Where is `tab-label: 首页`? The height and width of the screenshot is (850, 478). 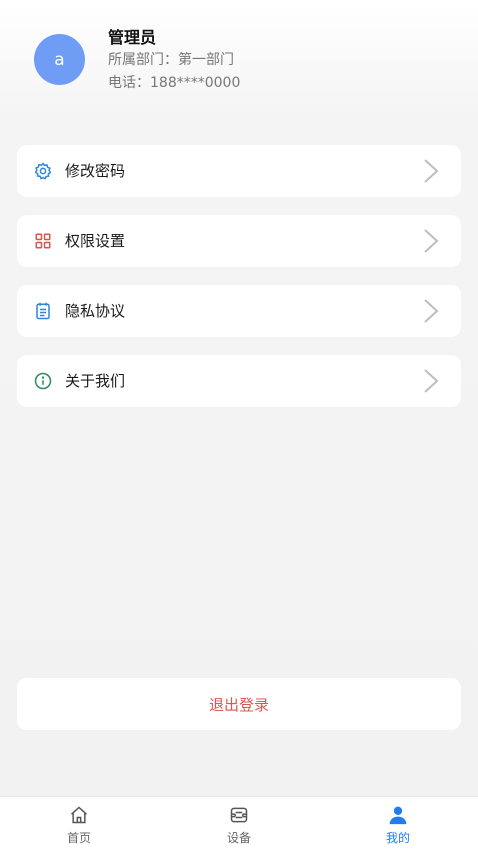
tab-label: 首页 is located at coordinates (78, 838).